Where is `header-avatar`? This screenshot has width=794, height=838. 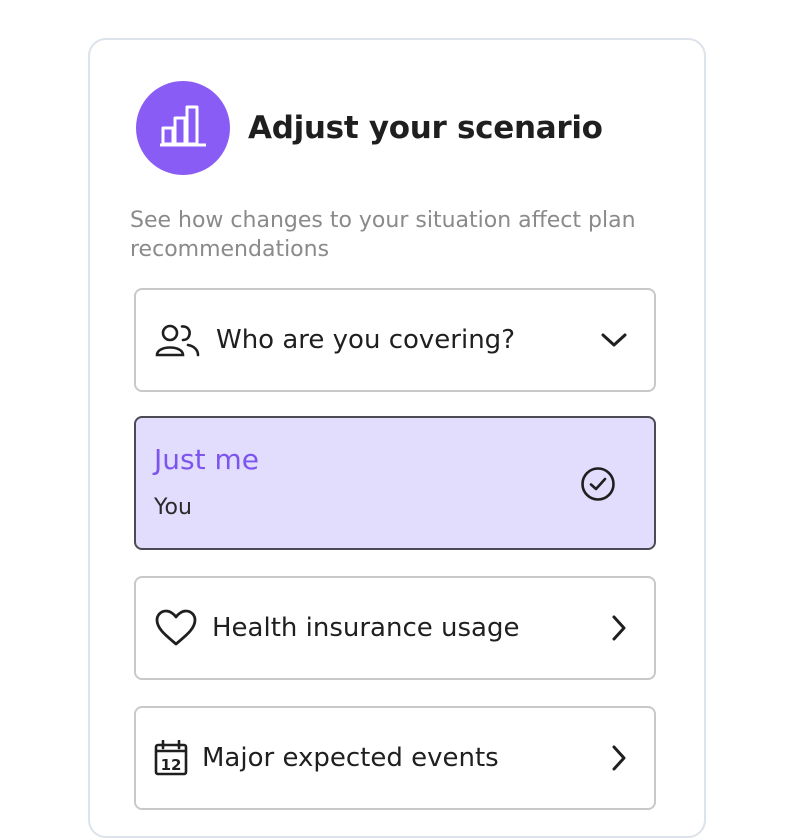 header-avatar is located at coordinates (183, 128).